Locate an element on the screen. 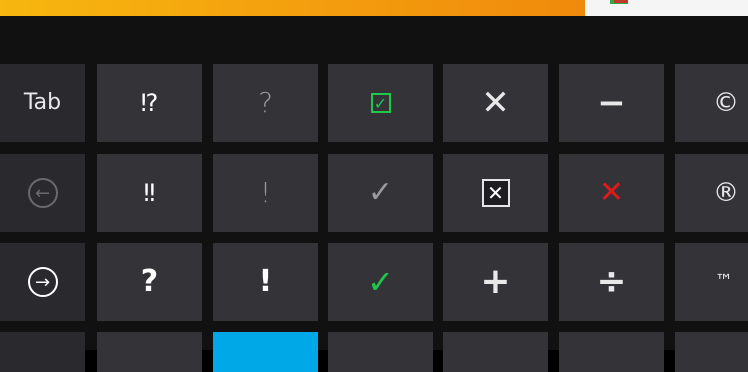  key-registered: ® is located at coordinates (711, 193).